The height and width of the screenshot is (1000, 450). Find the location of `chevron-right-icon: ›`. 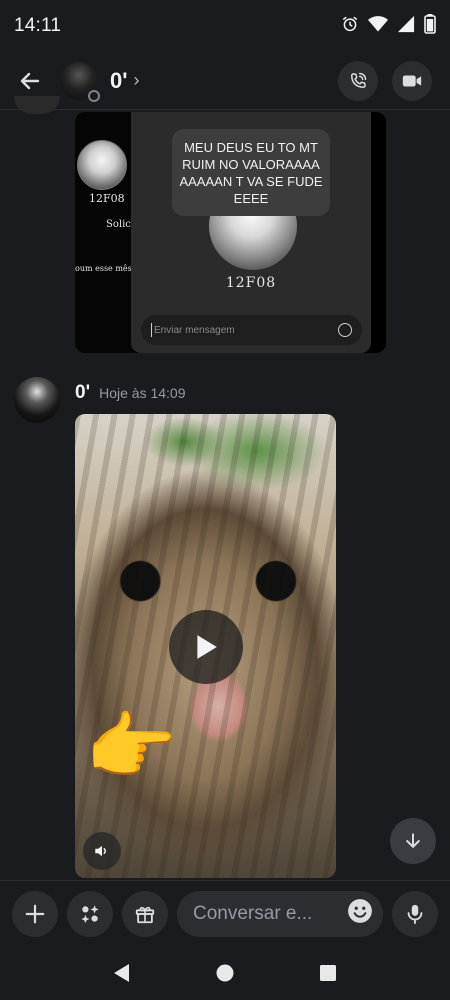

chevron-right-icon: › is located at coordinates (136, 80).